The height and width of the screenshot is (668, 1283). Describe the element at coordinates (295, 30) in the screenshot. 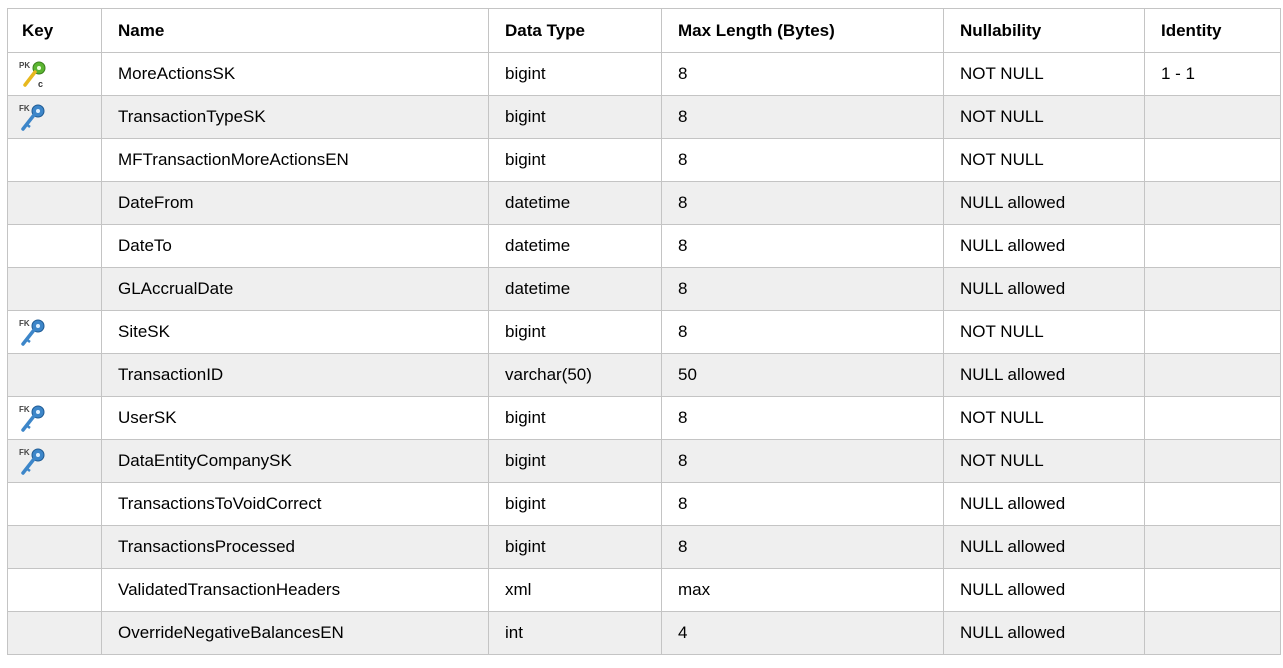

I see `header-name: Name` at that location.